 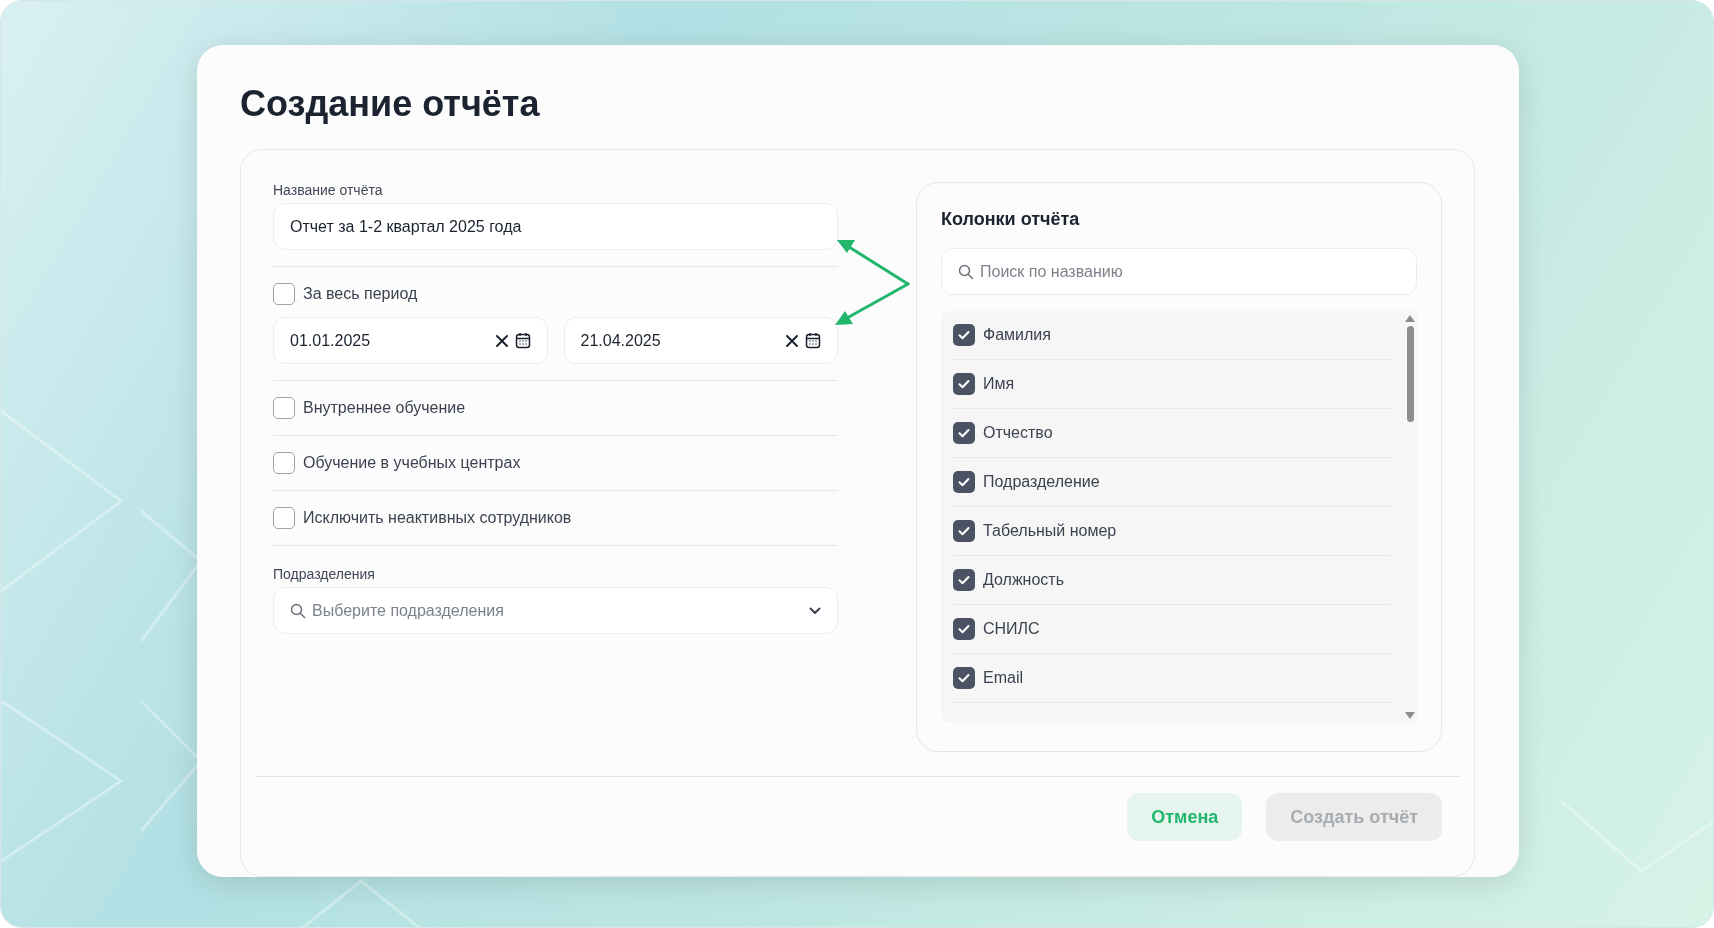 I want to click on card-title: Колонки отчёта, so click(x=1011, y=219).